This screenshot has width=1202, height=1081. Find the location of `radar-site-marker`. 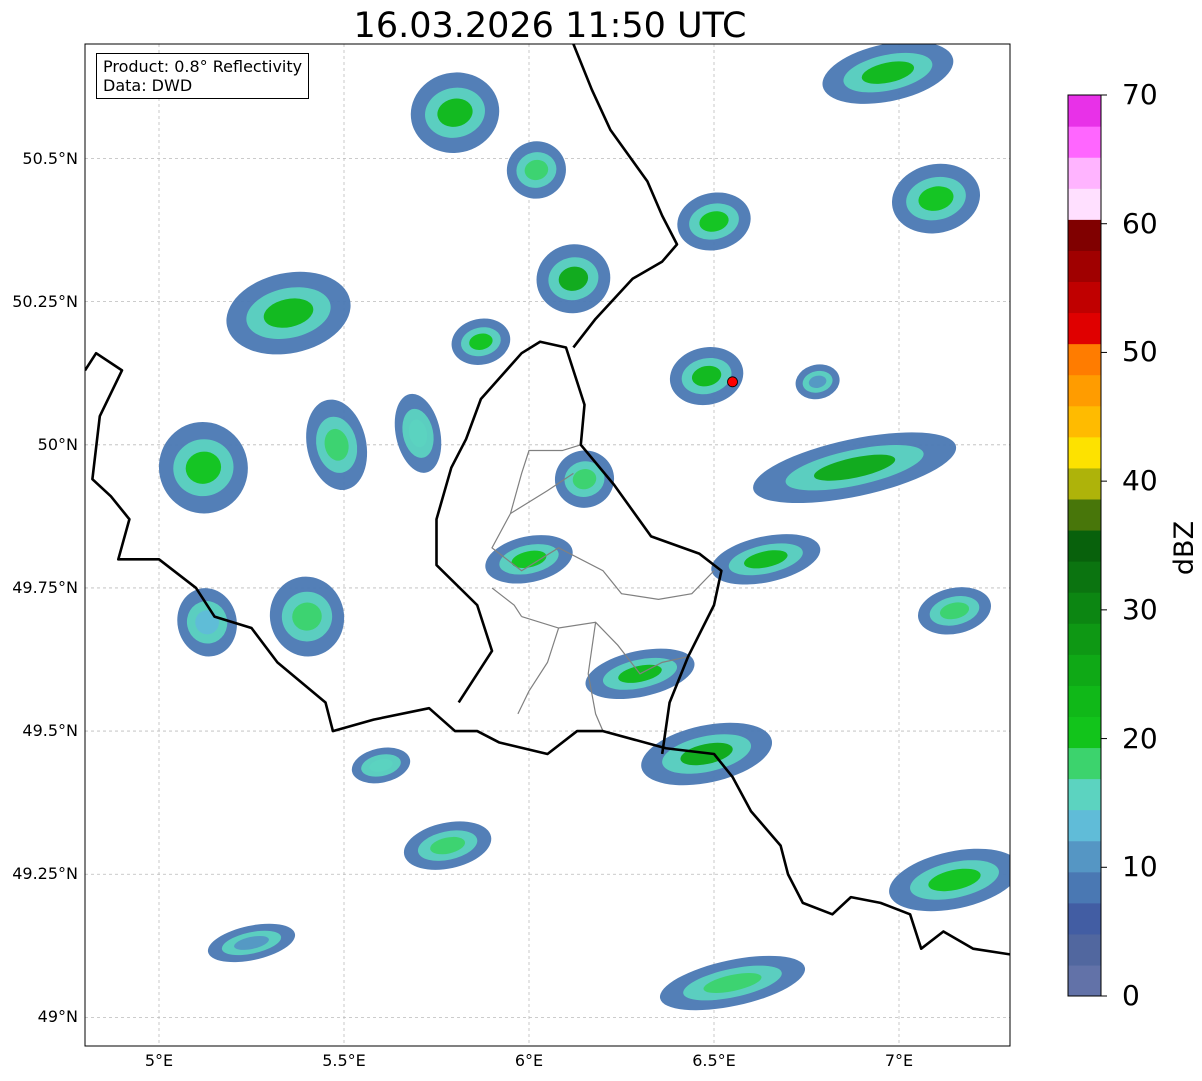

radar-site-marker is located at coordinates (732, 382).